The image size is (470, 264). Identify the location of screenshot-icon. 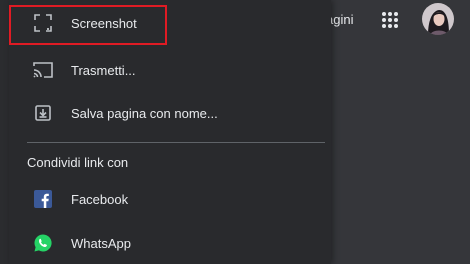
(43, 23).